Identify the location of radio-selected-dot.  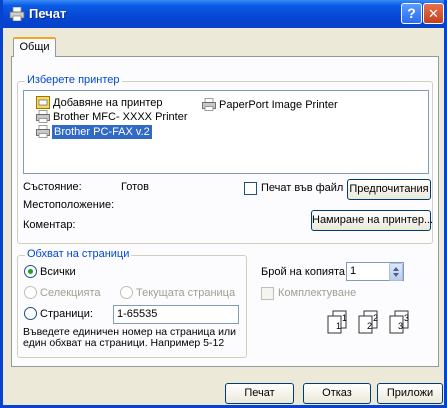
(30, 271).